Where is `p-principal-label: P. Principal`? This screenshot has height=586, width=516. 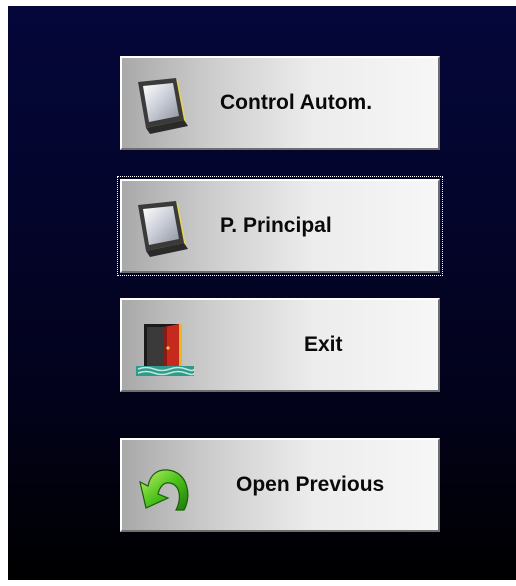
p-principal-label: P. Principal is located at coordinates (276, 225).